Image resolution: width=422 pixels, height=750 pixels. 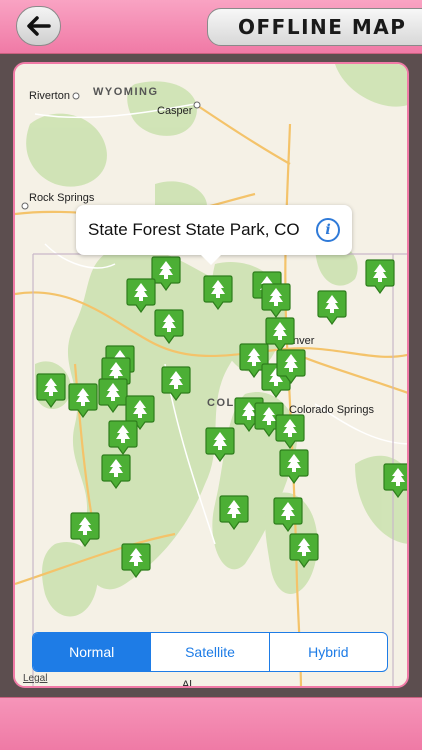 What do you see at coordinates (328, 230) in the screenshot?
I see `info-icon: i` at bounding box center [328, 230].